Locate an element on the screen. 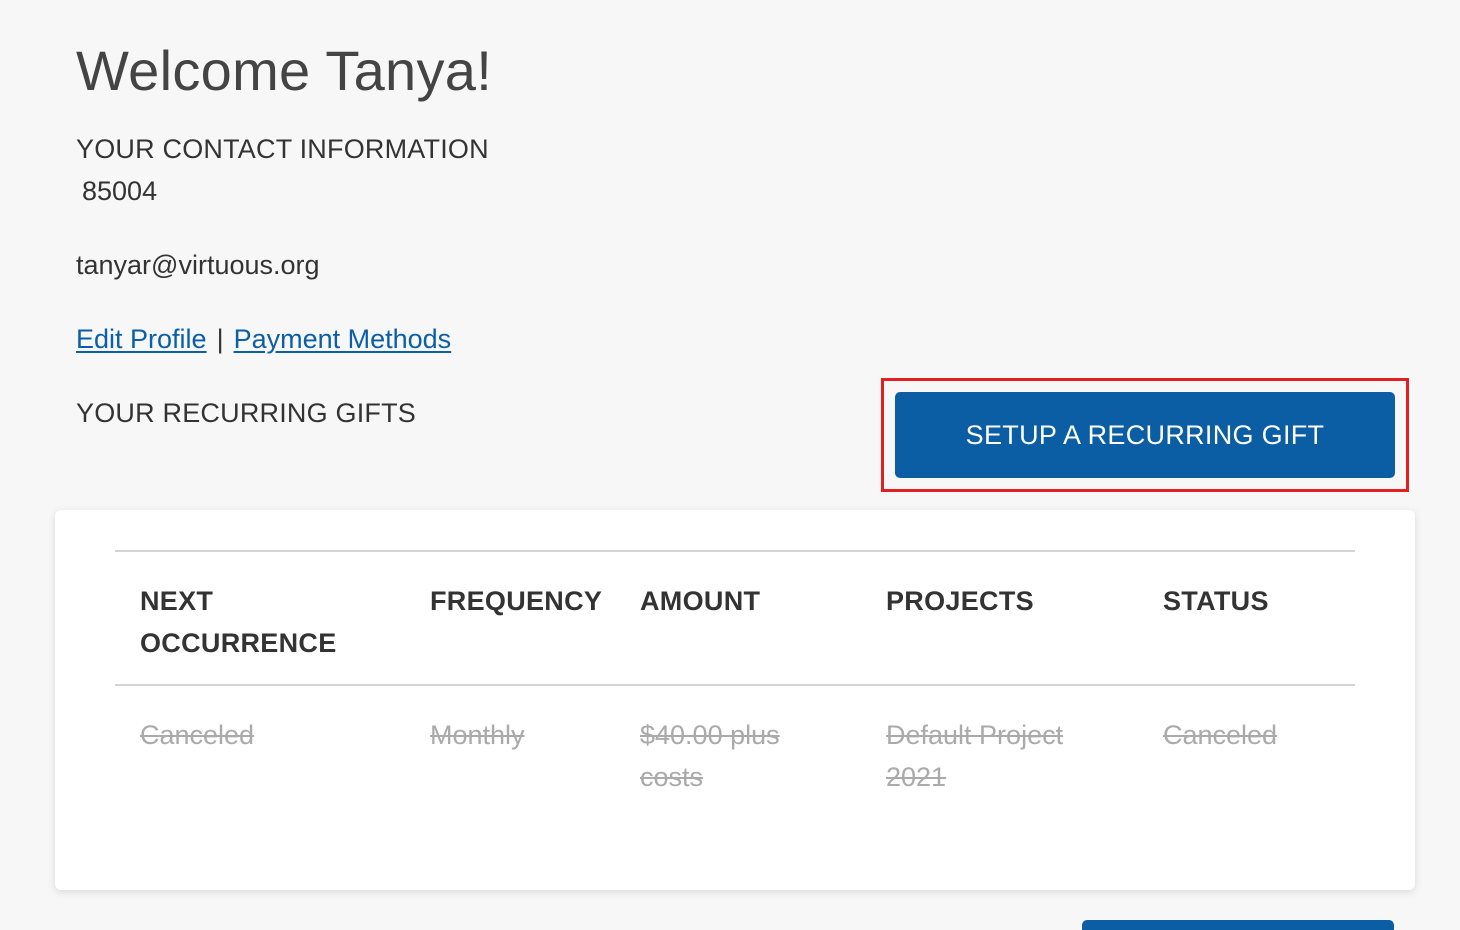 The image size is (1460, 930). table-header-divider is located at coordinates (735, 685).